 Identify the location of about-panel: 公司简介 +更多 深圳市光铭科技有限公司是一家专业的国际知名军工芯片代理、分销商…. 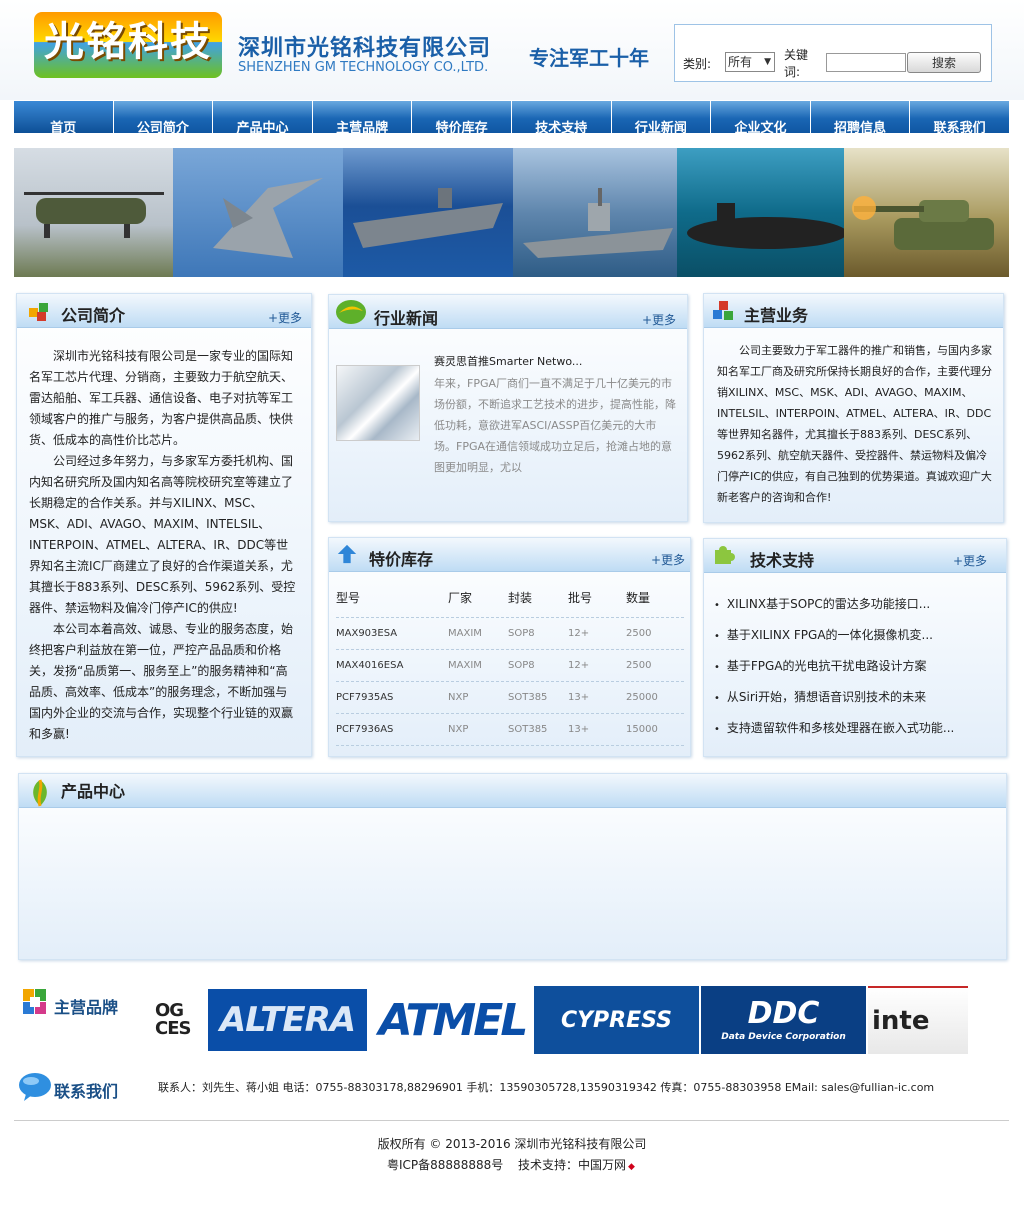
(164, 525).